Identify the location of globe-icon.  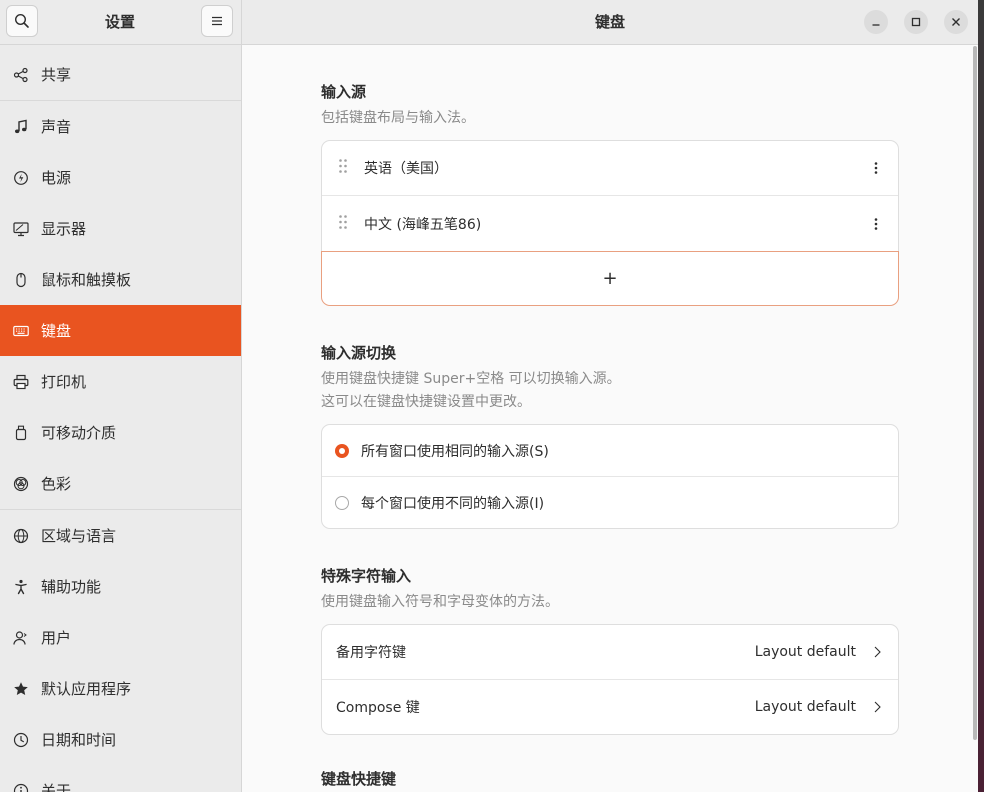
(21, 536).